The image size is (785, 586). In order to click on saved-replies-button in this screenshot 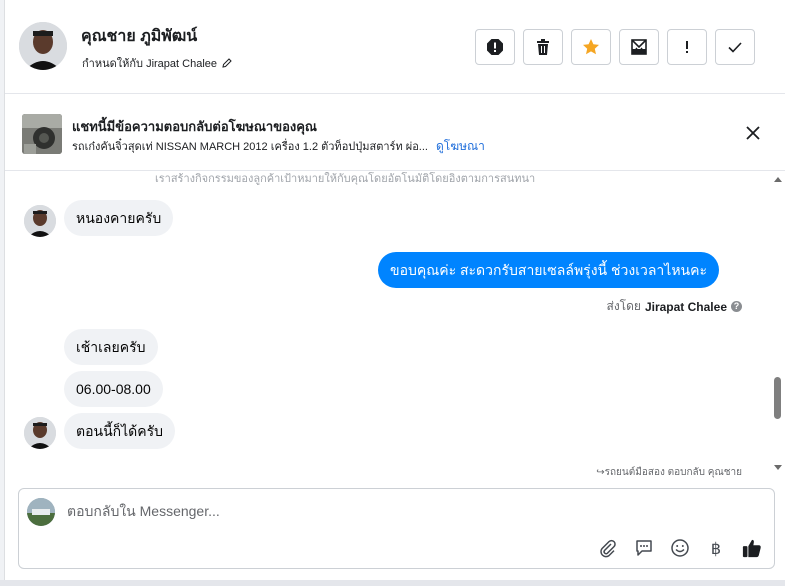, I will do `click(644, 548)`.